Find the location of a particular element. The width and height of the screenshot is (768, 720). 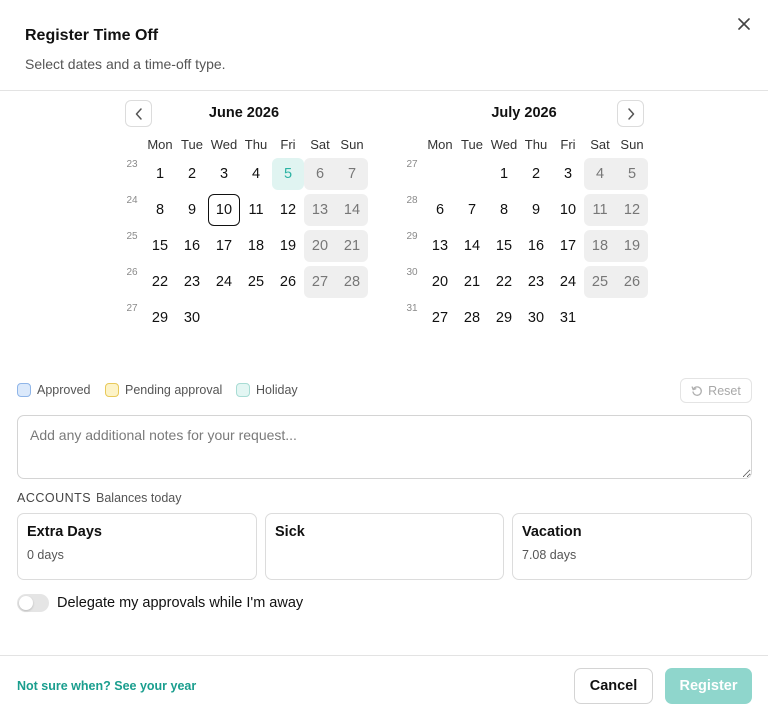

weekday-header: Tue is located at coordinates (192, 144).